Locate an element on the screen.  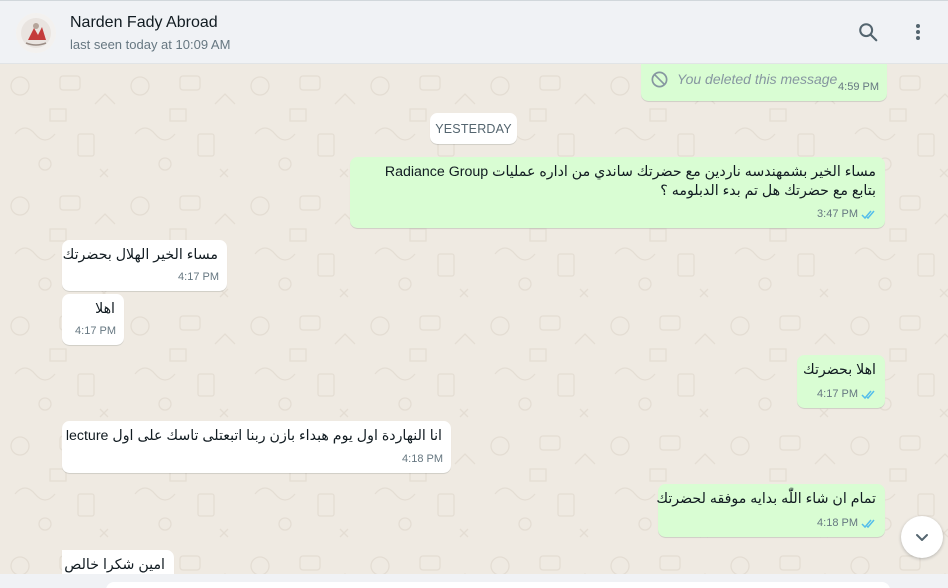
message-input is located at coordinates (498, 585).